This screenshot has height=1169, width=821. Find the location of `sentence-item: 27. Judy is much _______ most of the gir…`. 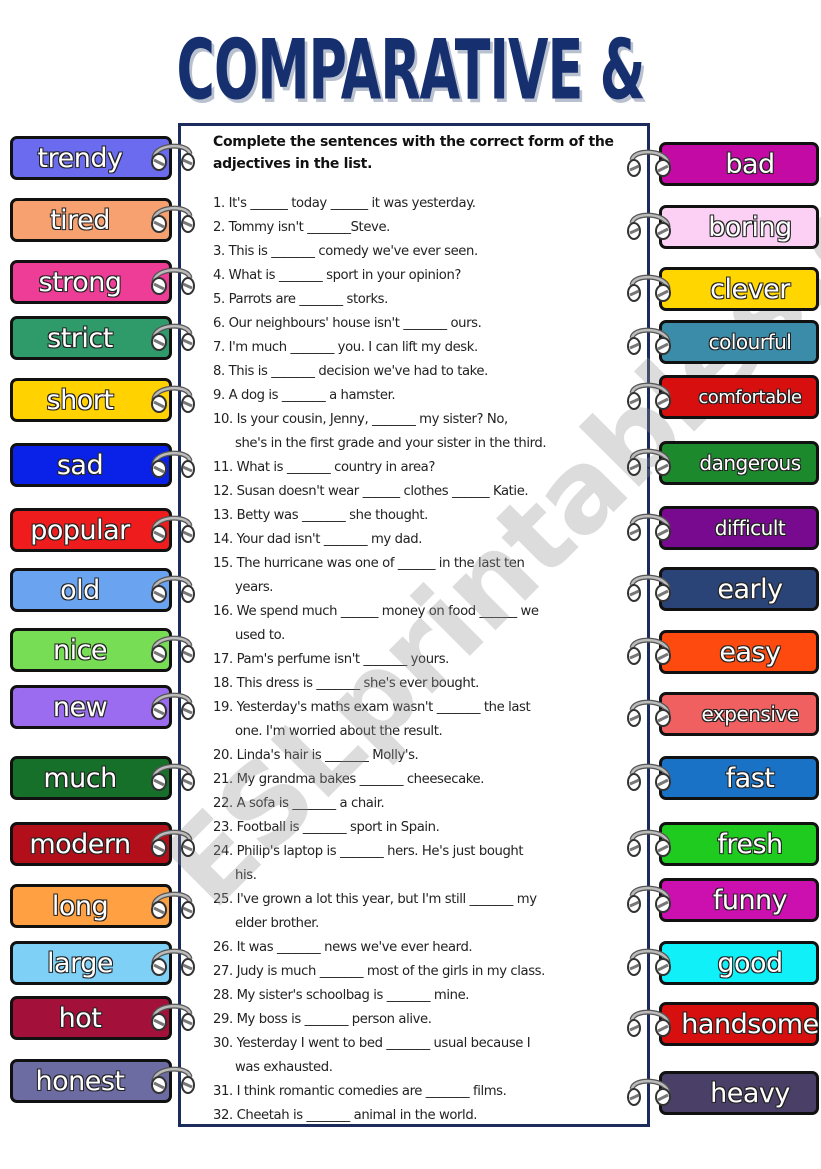

sentence-item: 27. Judy is much _______ most of the gir… is located at coordinates (423, 972).